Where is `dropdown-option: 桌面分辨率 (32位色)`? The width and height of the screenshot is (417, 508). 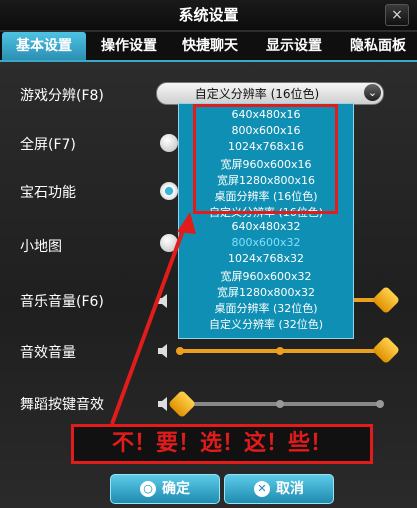 dropdown-option: 桌面分辨率 (32位色) is located at coordinates (266, 308).